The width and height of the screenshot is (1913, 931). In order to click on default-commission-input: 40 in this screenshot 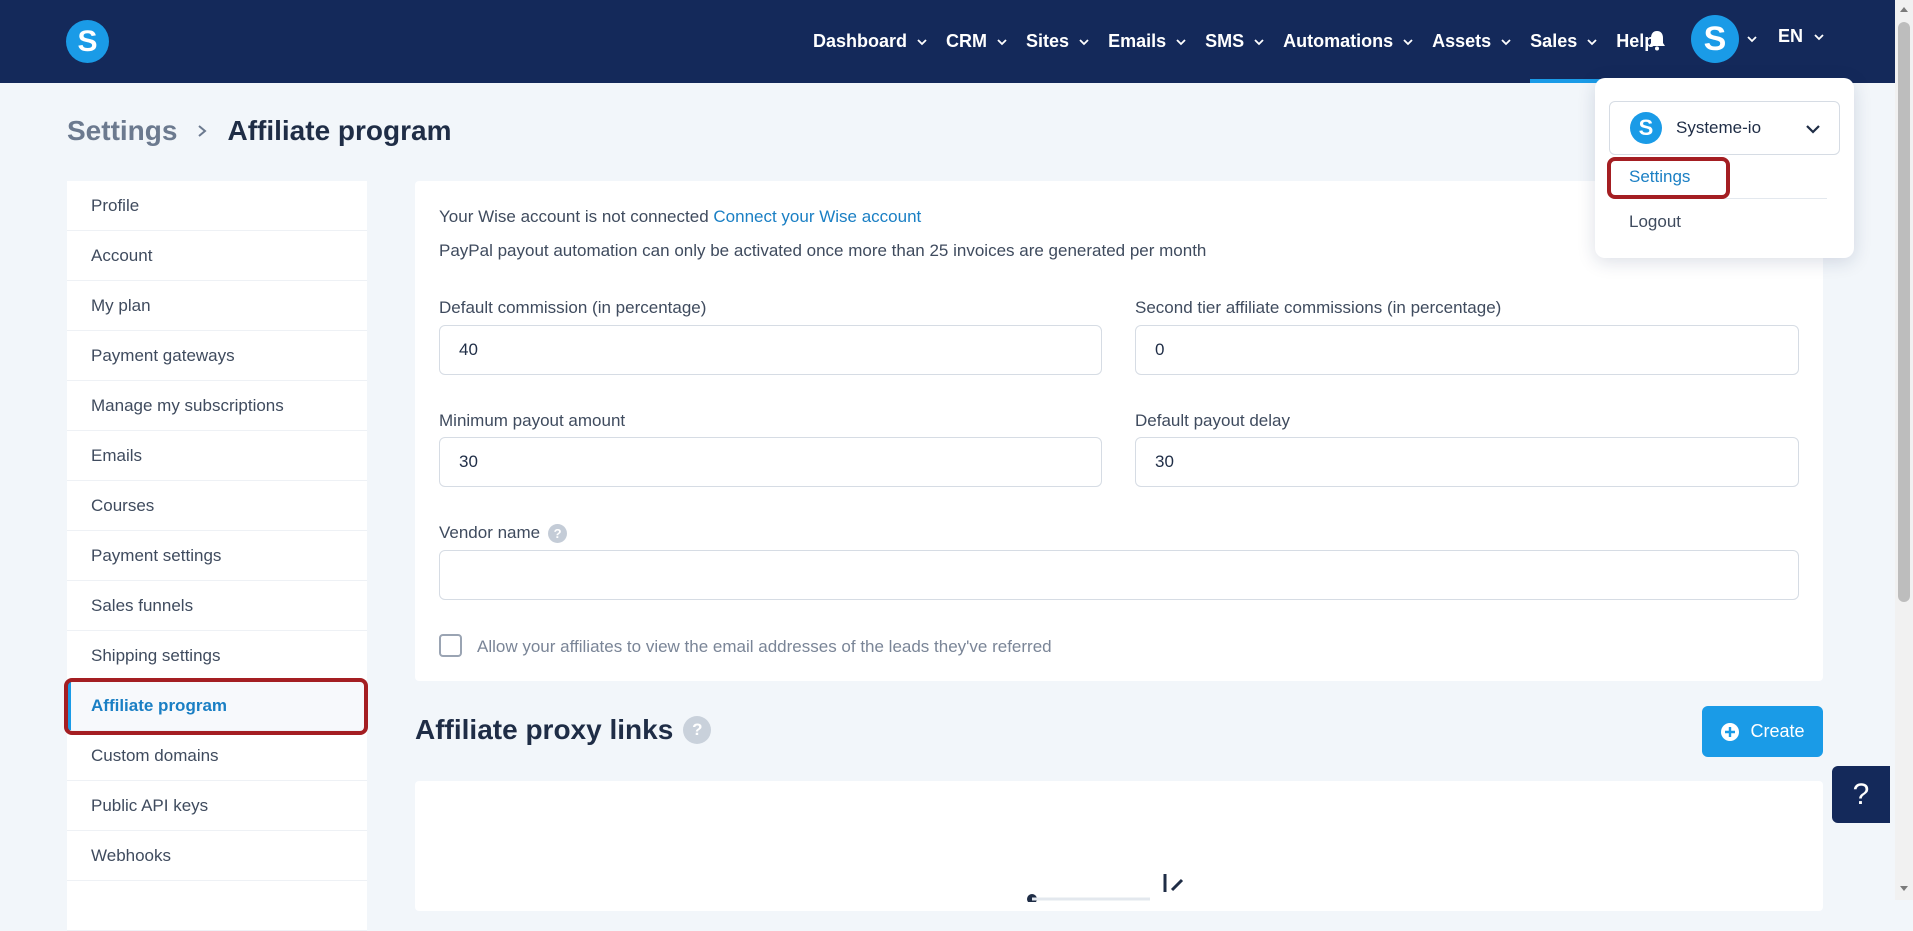, I will do `click(770, 350)`.